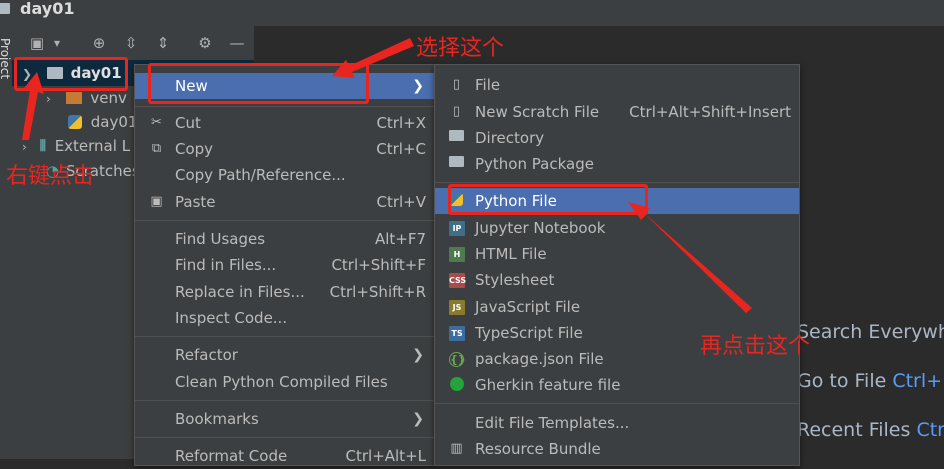 The image size is (944, 469). Describe the element at coordinates (373, 58) in the screenshot. I see `arrow-to-new` at that location.